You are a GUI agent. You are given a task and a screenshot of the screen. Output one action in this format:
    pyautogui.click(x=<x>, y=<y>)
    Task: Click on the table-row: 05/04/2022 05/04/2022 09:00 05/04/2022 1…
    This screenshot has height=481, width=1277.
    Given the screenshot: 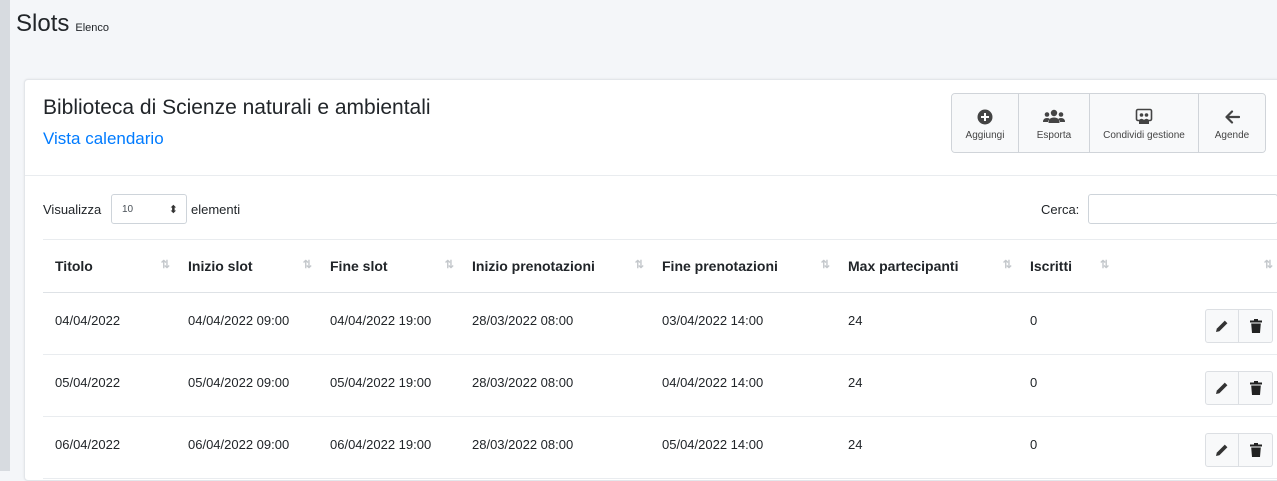 What is the action you would take?
    pyautogui.click(x=660, y=385)
    